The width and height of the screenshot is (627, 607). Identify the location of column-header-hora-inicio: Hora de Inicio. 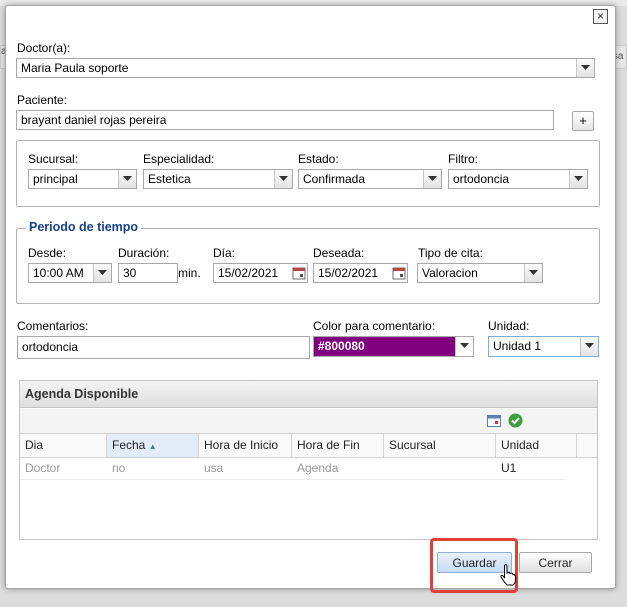
(245, 445).